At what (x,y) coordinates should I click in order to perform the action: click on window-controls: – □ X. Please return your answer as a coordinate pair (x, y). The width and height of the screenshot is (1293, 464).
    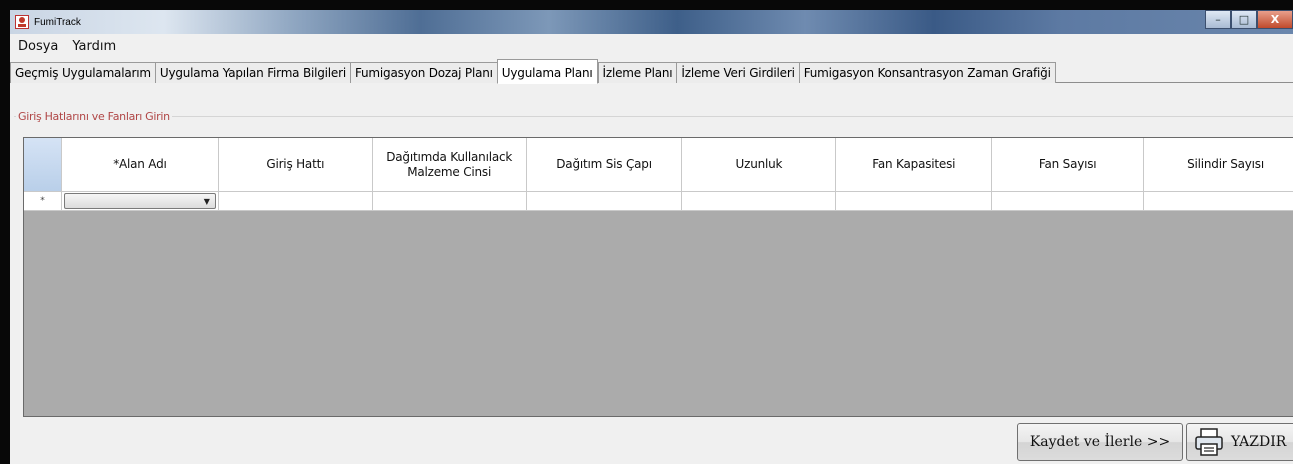
    Looking at the image, I should click on (1249, 20).